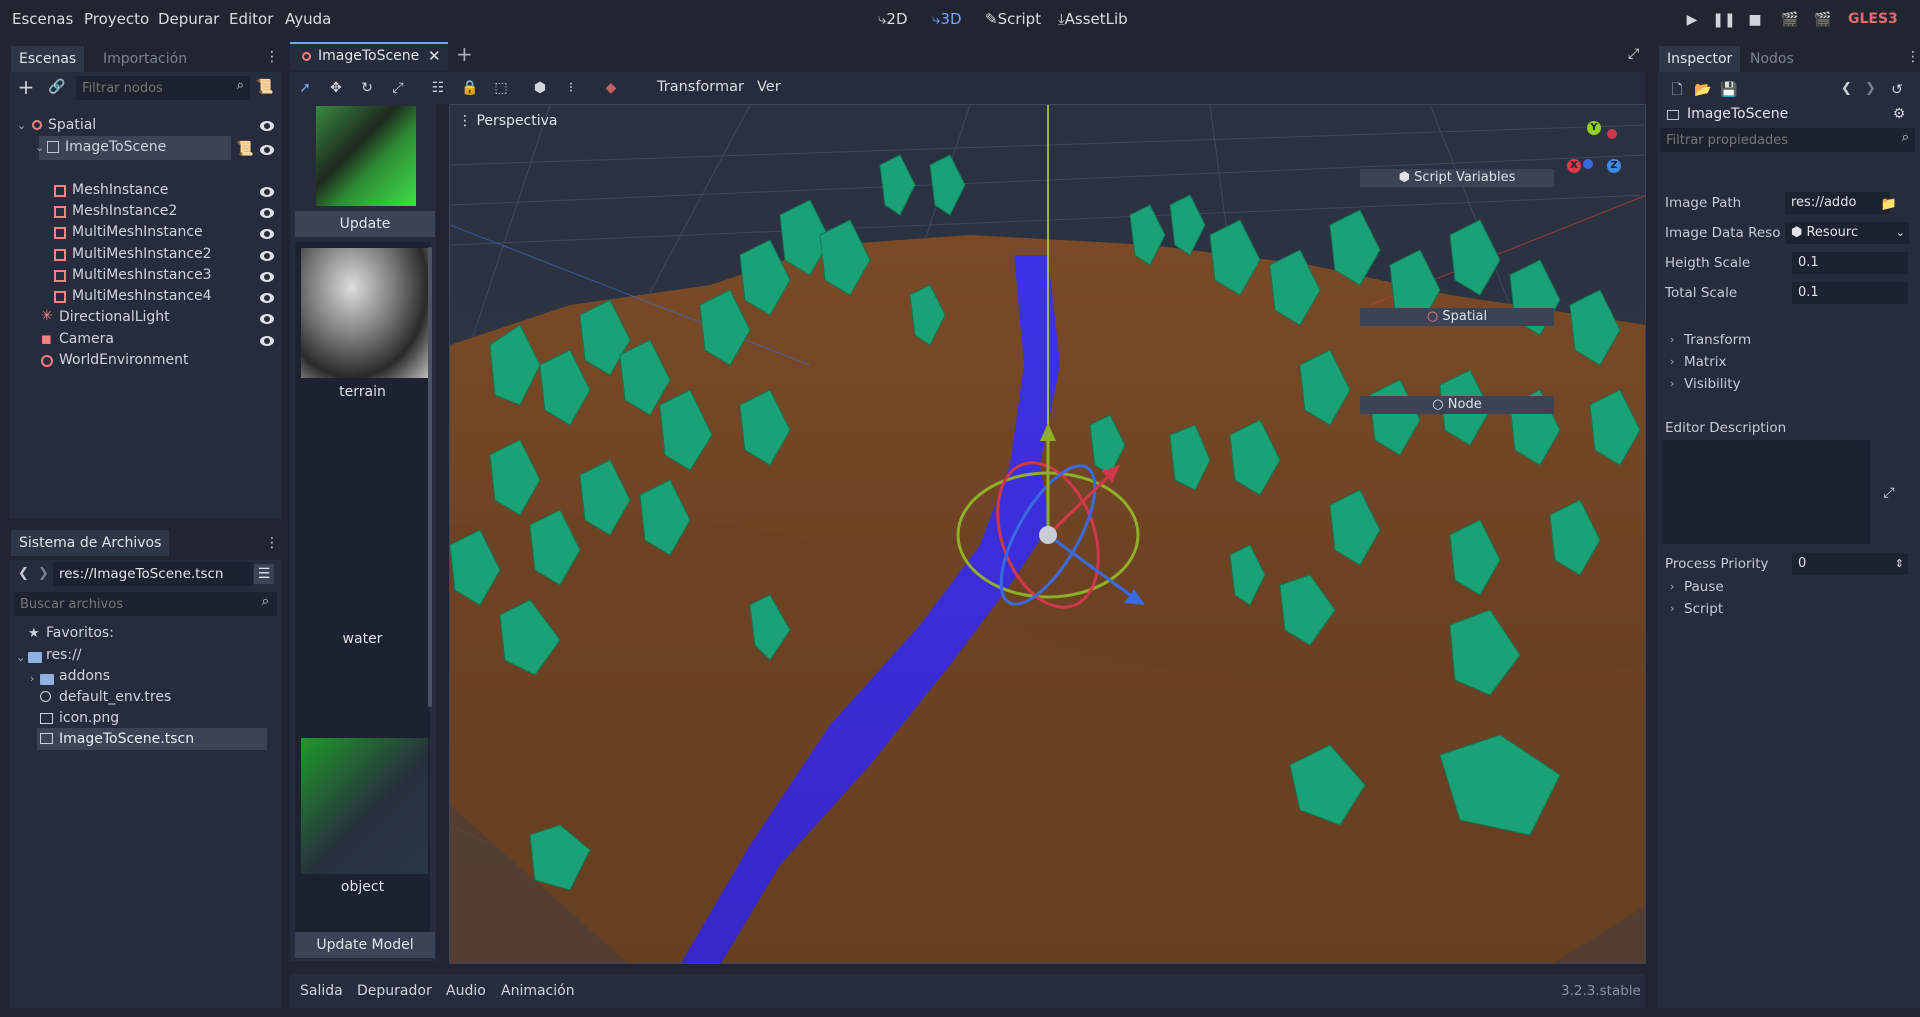 The width and height of the screenshot is (1920, 1017). What do you see at coordinates (64, 655) in the screenshot?
I see `res-root: res://` at bounding box center [64, 655].